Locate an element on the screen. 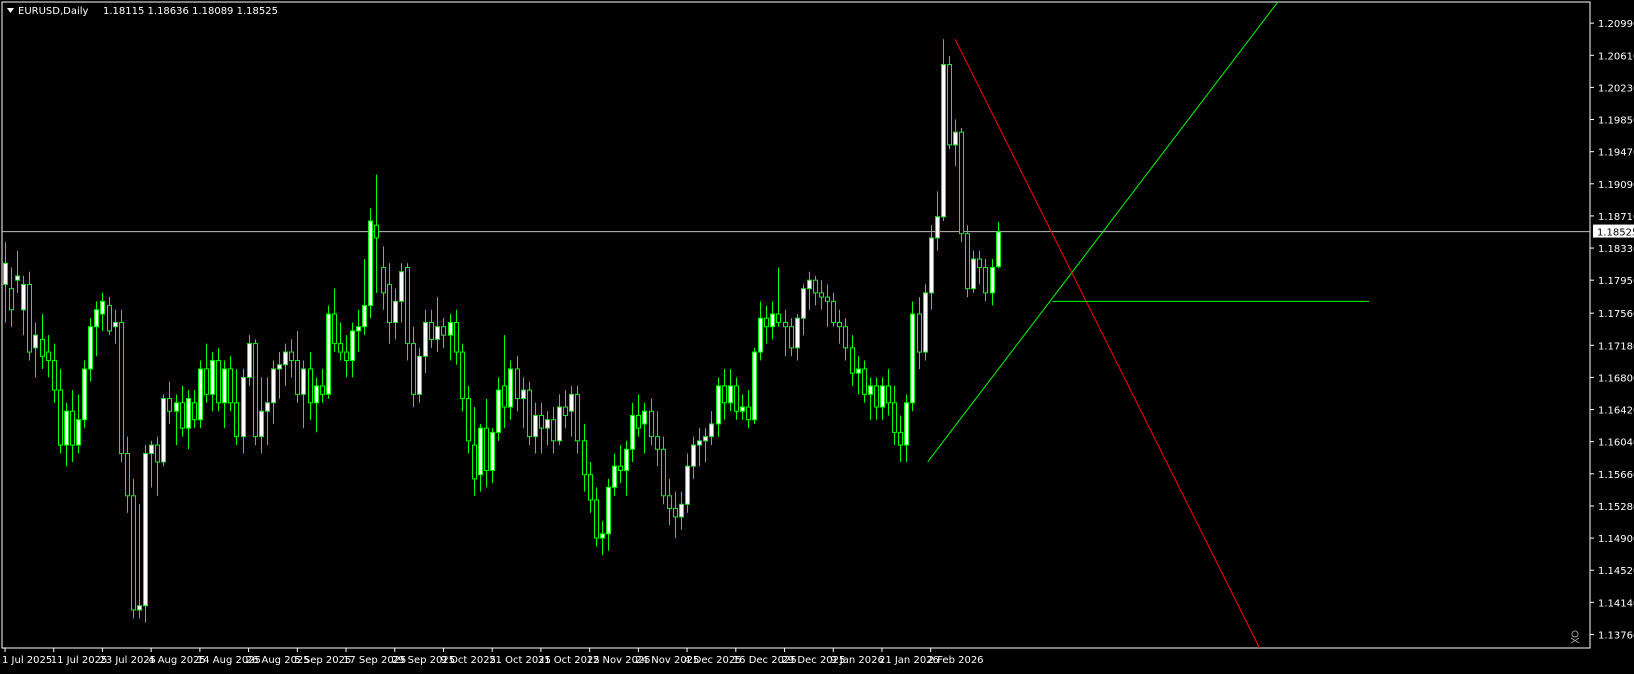  current-price-label: 1.18525 is located at coordinates (1615, 233).